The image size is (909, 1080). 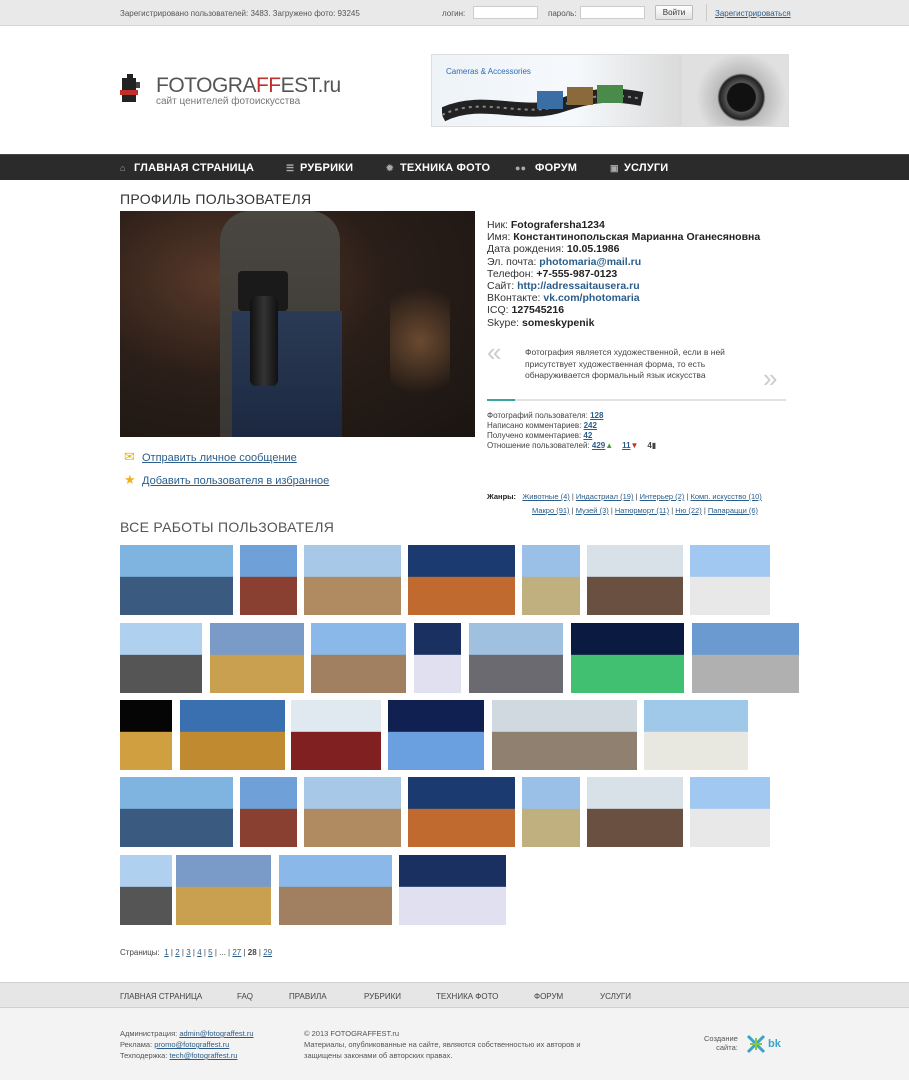 What do you see at coordinates (592, 510) in the screenshot?
I see `genre-link: Музей (3)` at bounding box center [592, 510].